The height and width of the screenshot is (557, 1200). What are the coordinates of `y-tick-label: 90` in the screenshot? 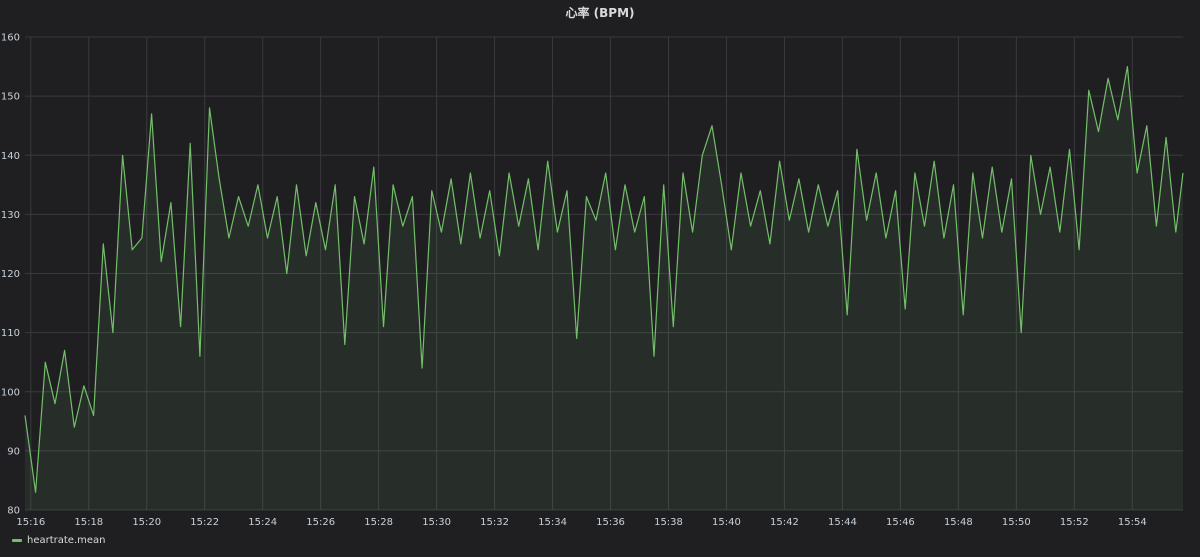 It's located at (13, 451).